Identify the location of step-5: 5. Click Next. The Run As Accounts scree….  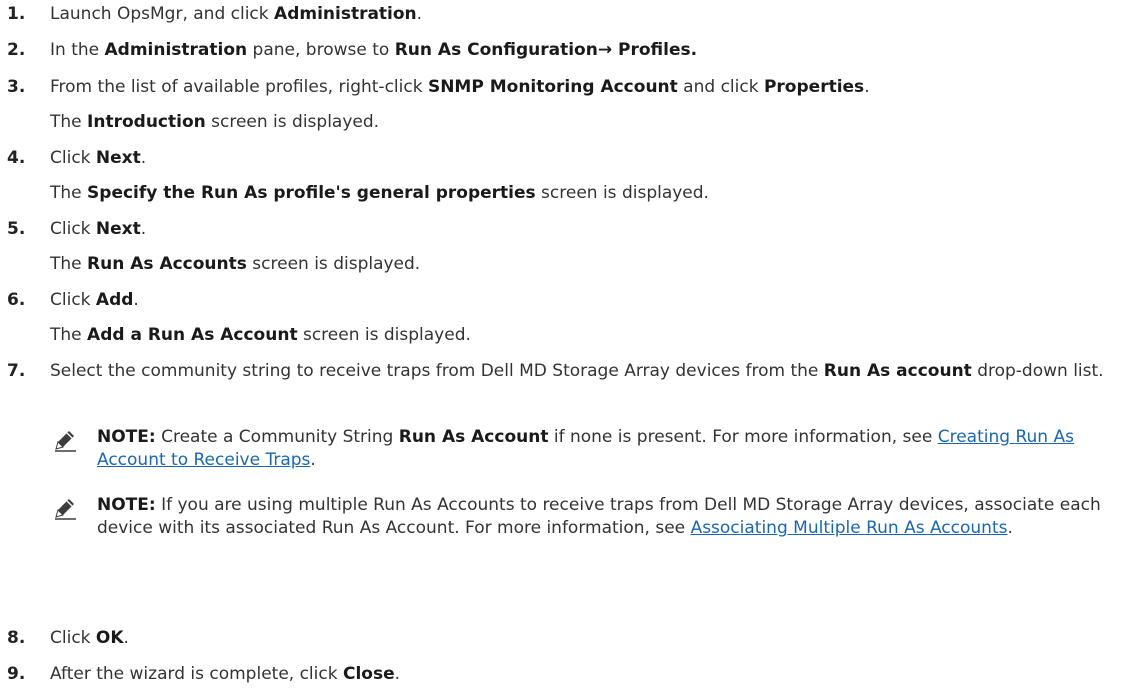
(210, 247).